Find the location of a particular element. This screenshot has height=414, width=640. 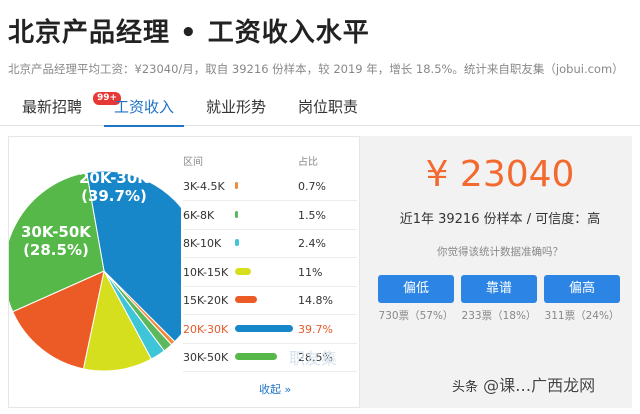

tab-label: 工资收入 is located at coordinates (143, 107).